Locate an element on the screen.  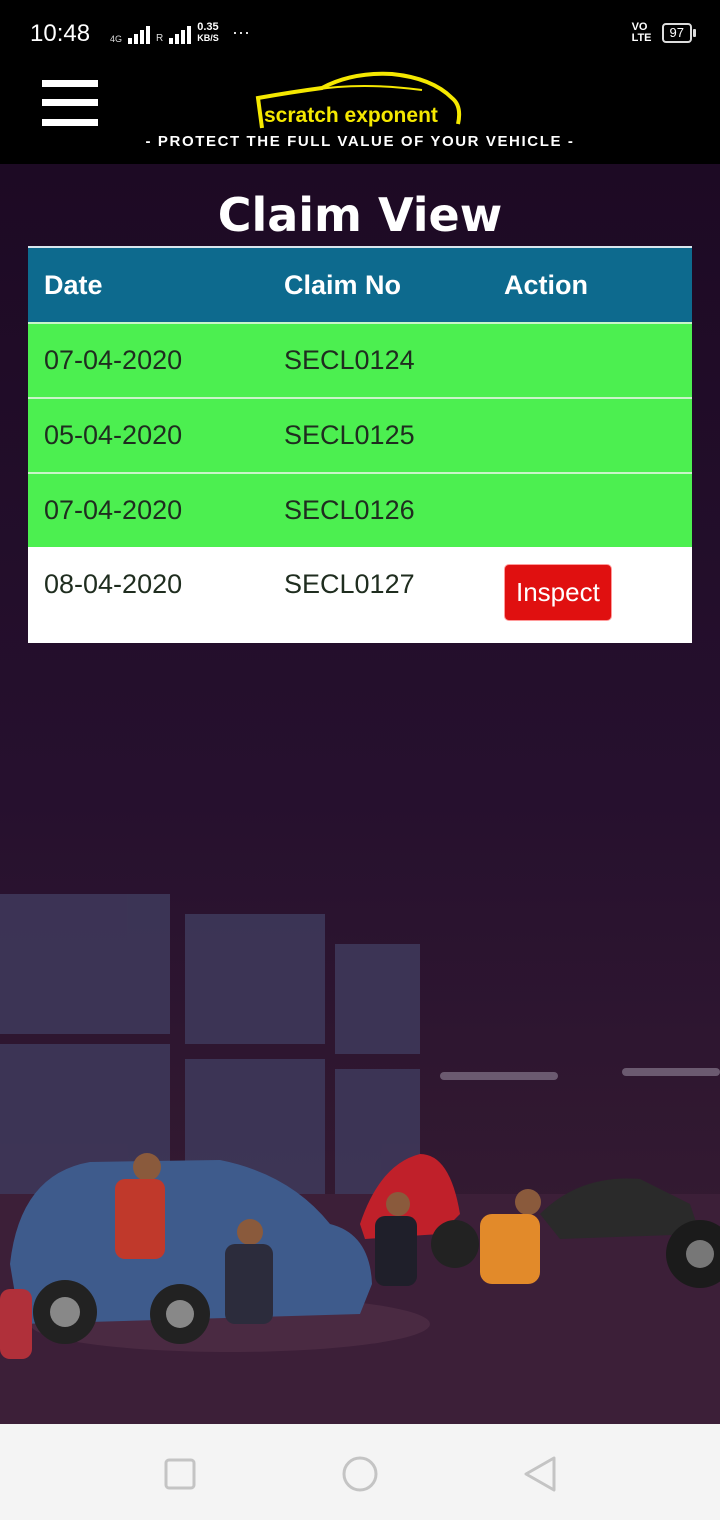
table-header: Date Claim No Action is located at coordinates (360, 284).